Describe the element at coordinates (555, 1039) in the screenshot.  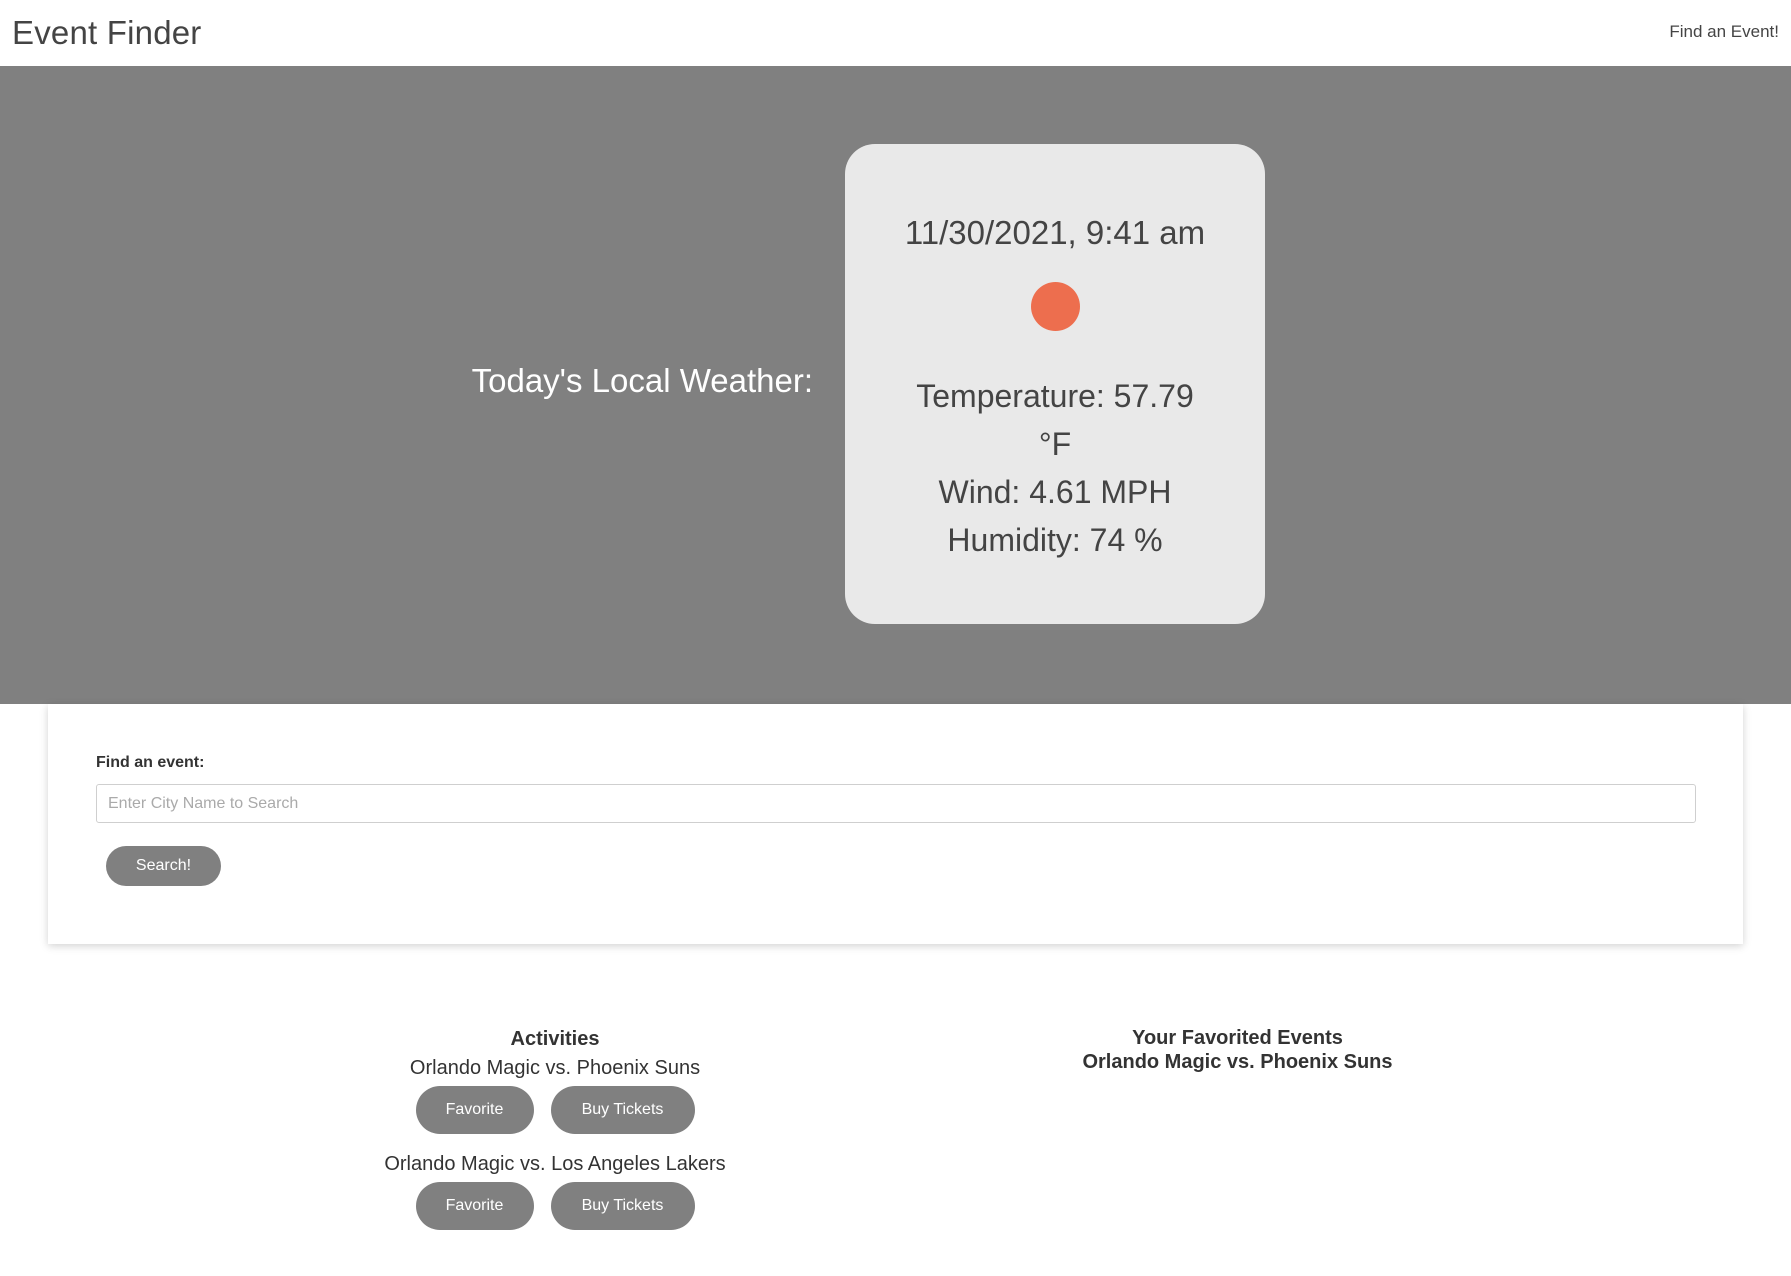
I see `activities-title: Activities` at that location.